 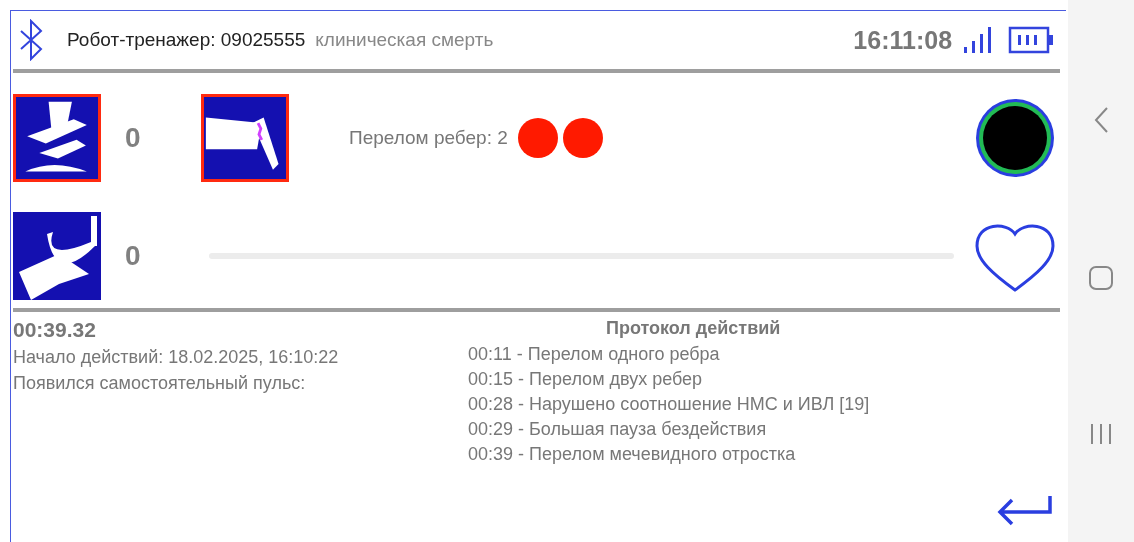 I want to click on clock: 16:11:08, so click(x=903, y=40).